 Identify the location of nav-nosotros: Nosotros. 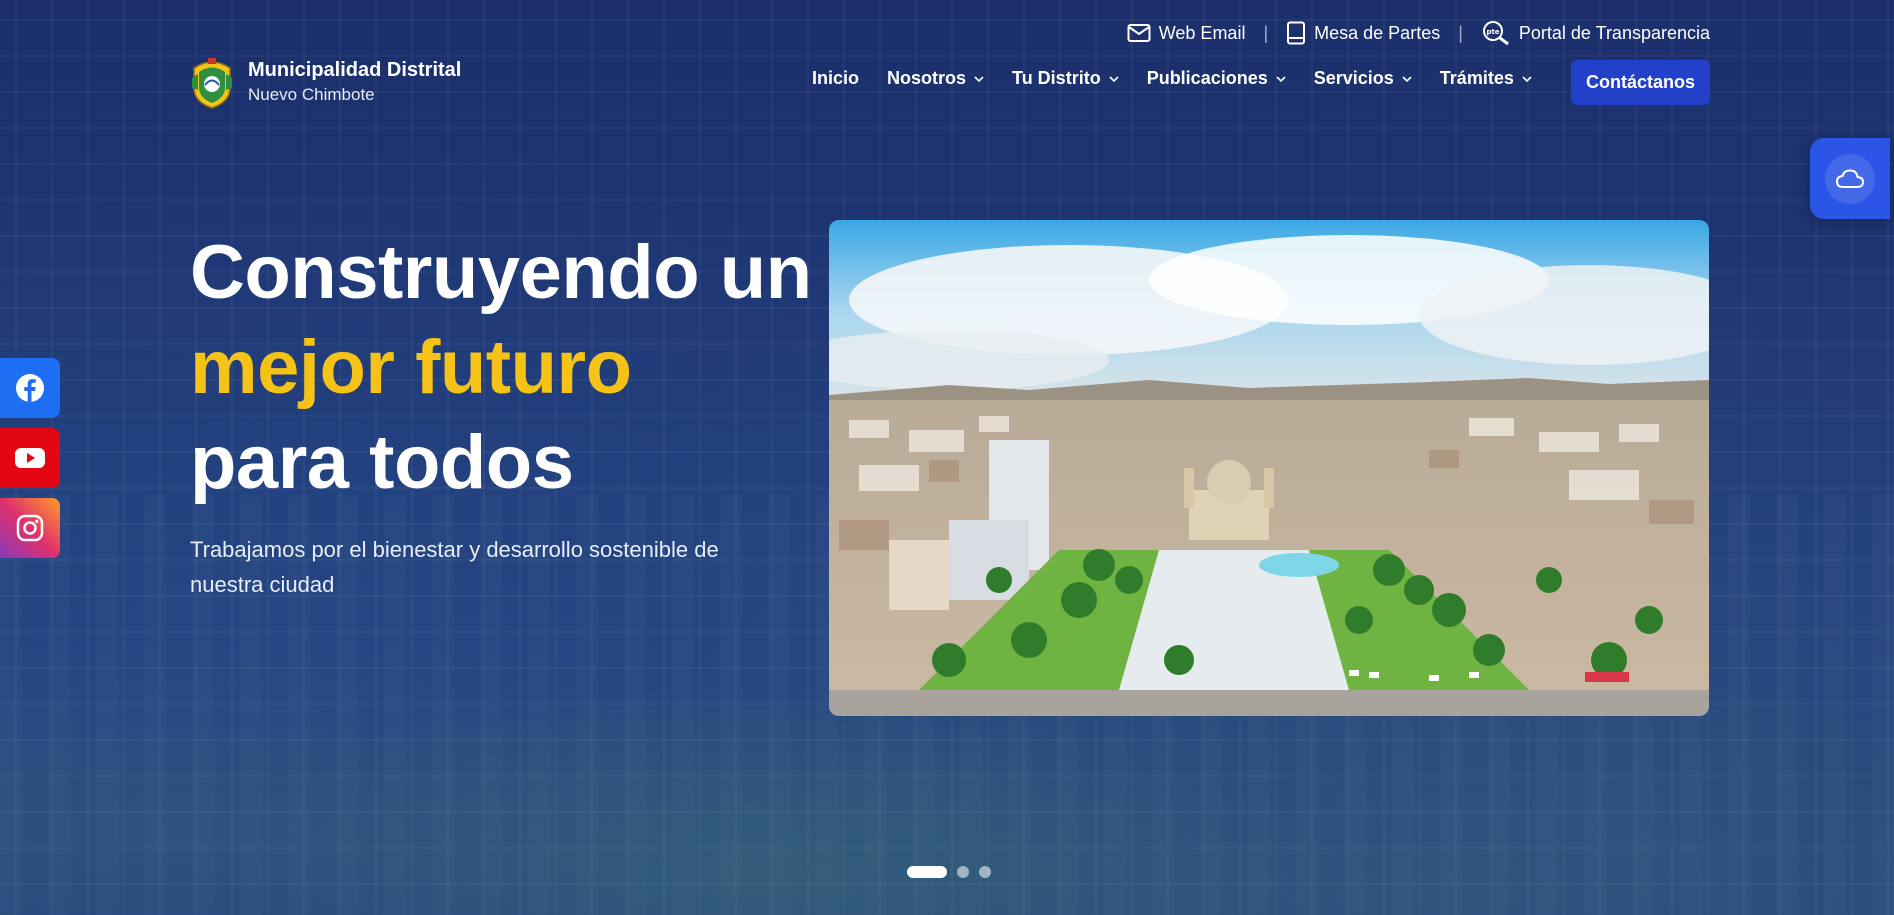
(935, 78).